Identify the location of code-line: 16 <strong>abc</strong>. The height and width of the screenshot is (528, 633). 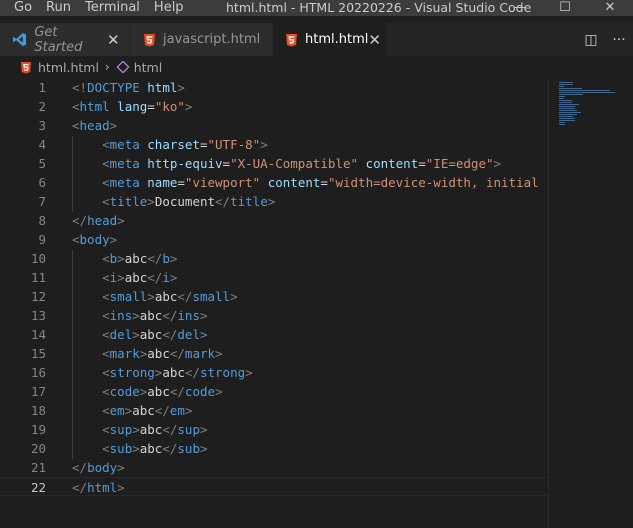
(274, 372).